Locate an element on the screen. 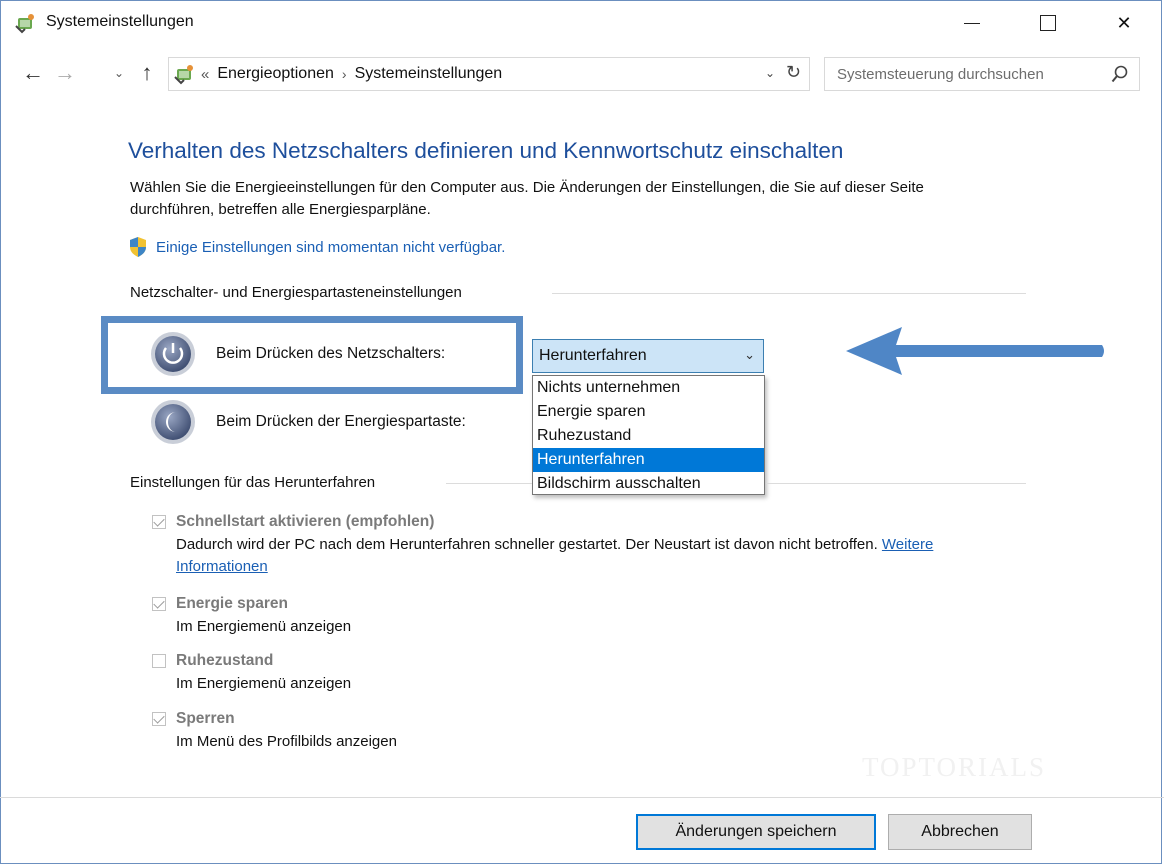 Image resolution: width=1164 pixels, height=866 pixels. title-bar: Systemeinstellungen ✕ is located at coordinates (582, 23).